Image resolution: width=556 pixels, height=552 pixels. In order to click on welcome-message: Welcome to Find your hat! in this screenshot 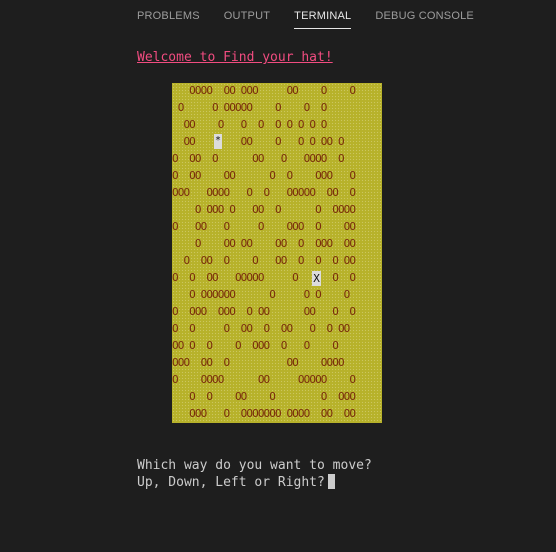, I will do `click(235, 57)`.